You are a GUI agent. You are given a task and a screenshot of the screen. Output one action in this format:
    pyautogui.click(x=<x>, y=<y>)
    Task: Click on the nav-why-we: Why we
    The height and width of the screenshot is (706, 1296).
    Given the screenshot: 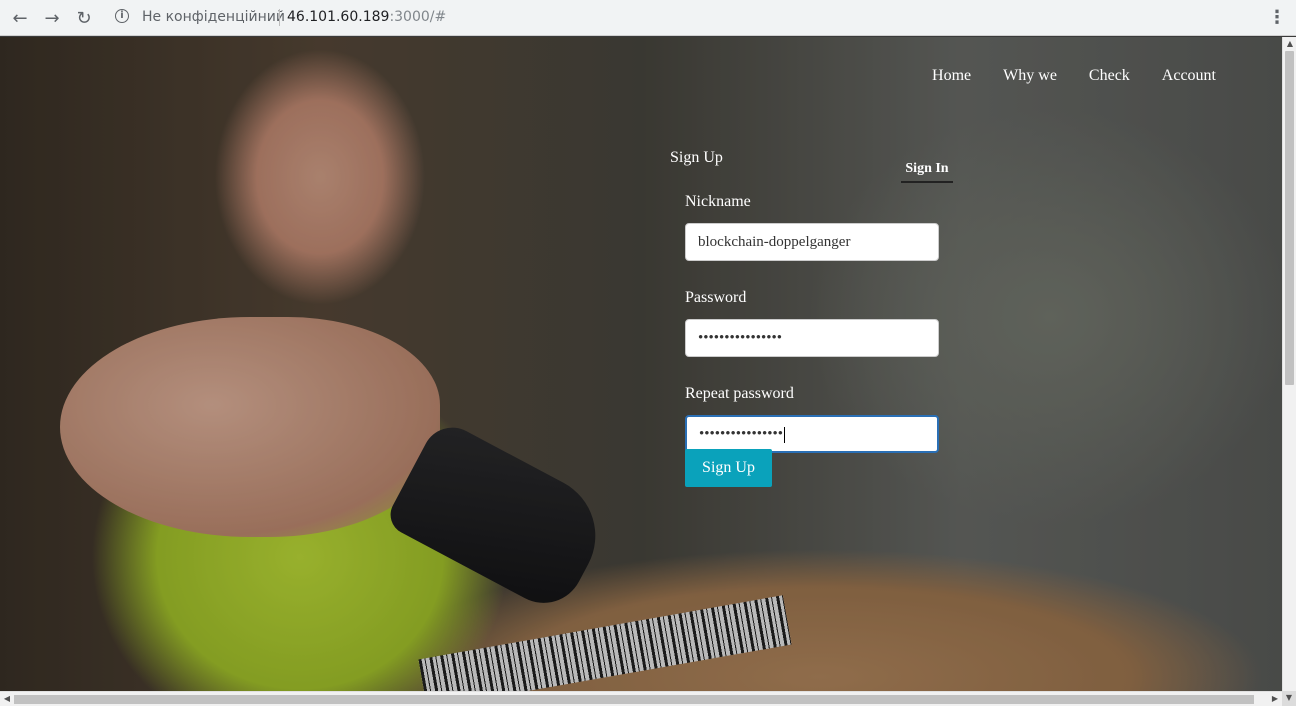 What is the action you would take?
    pyautogui.click(x=1030, y=76)
    